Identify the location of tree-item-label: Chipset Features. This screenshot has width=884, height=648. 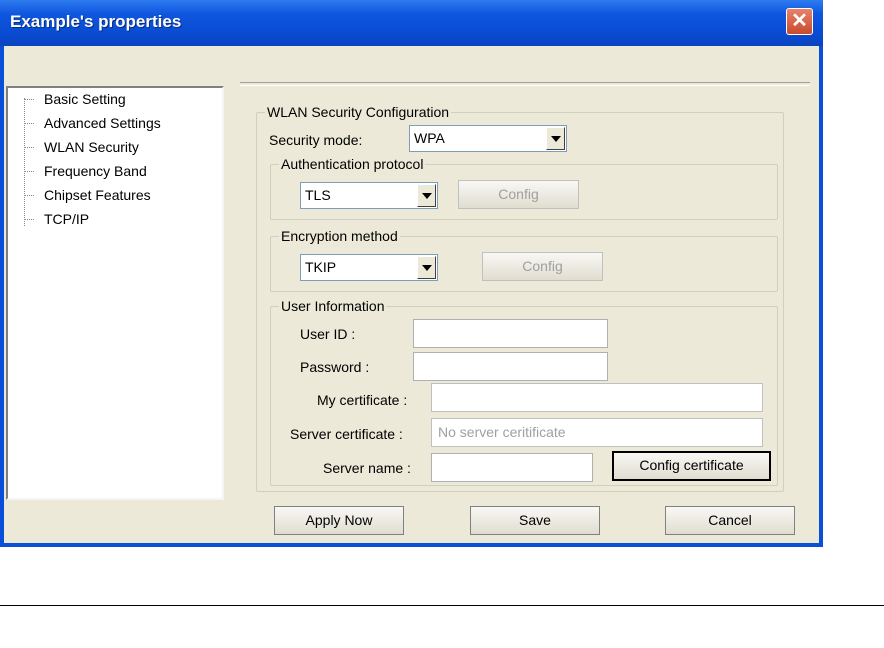
(97, 195).